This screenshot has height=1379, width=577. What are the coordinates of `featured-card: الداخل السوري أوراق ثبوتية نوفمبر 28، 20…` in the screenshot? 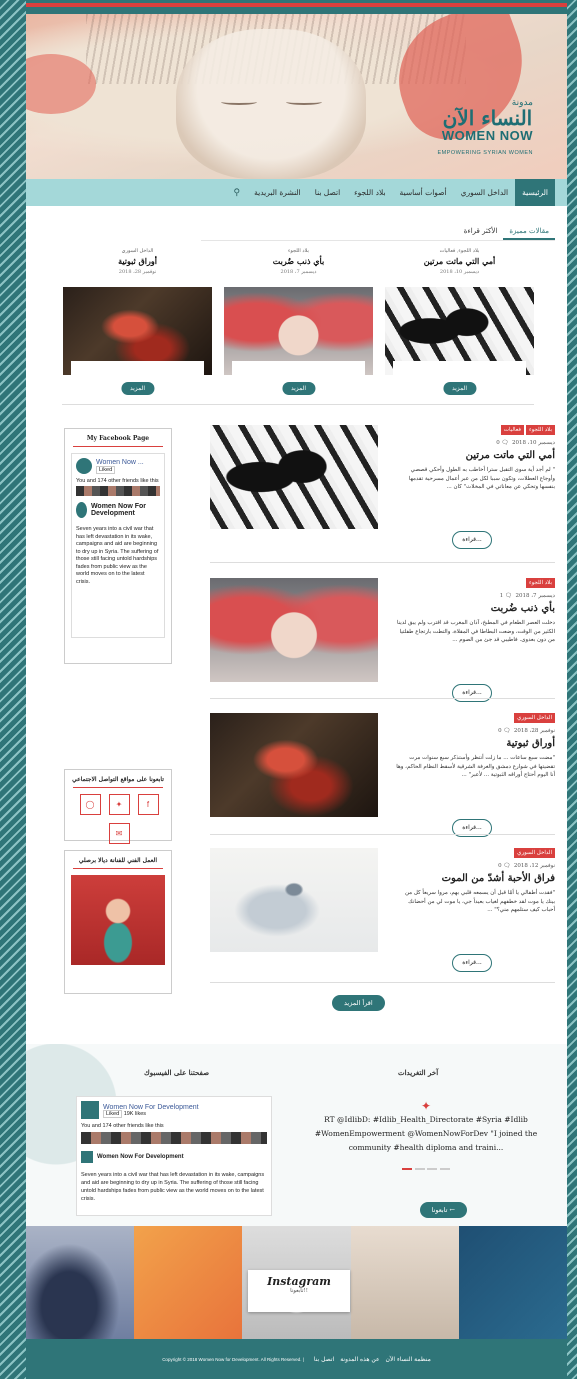 It's located at (137, 321).